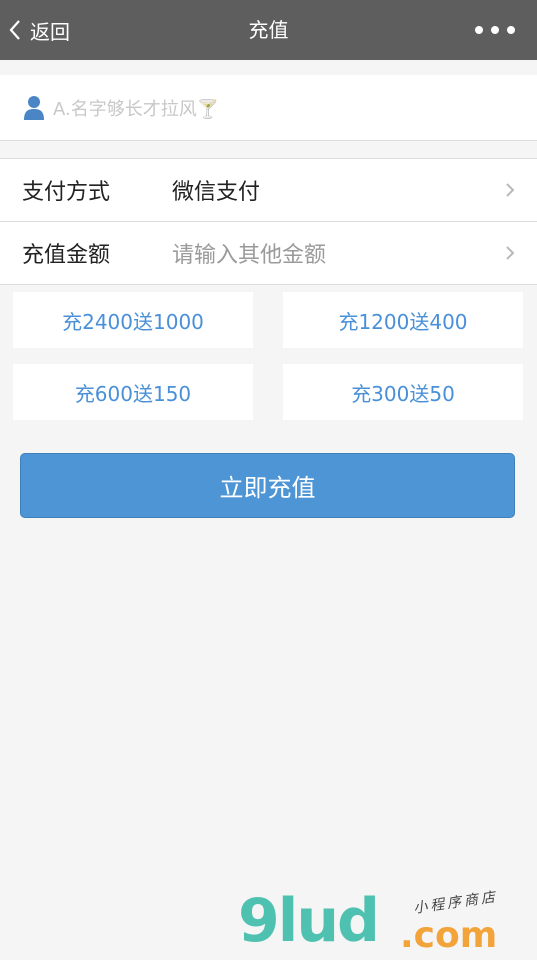  I want to click on watermark-suffix: .com, so click(449, 935).